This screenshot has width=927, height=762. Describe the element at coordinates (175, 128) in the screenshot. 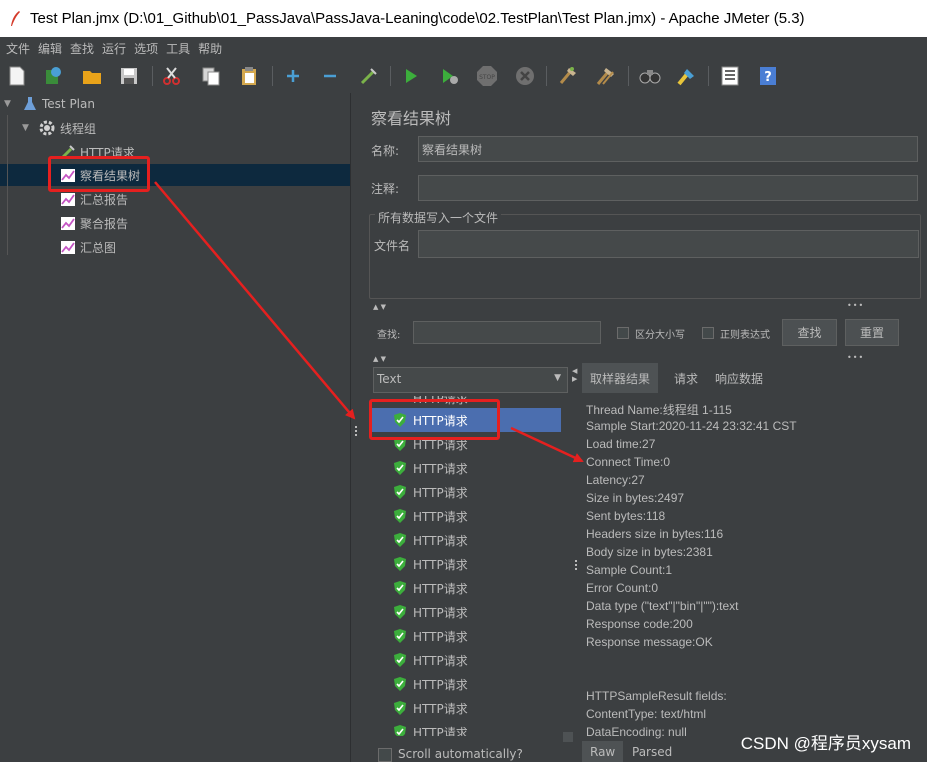

I see `tree-item-thread-group: ▼ 线程组` at that location.